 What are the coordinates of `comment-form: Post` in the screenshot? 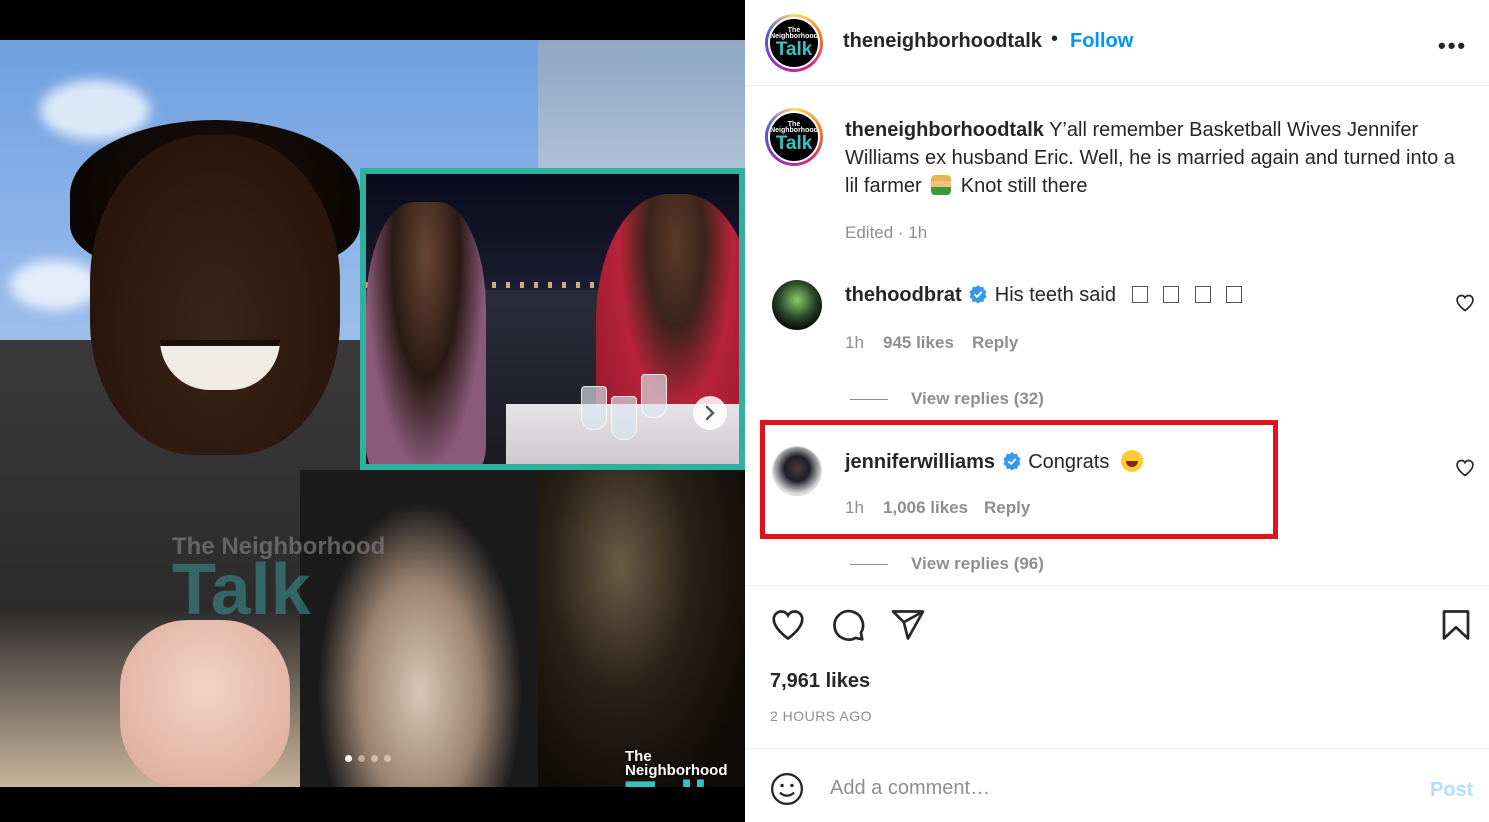 It's located at (1117, 785).